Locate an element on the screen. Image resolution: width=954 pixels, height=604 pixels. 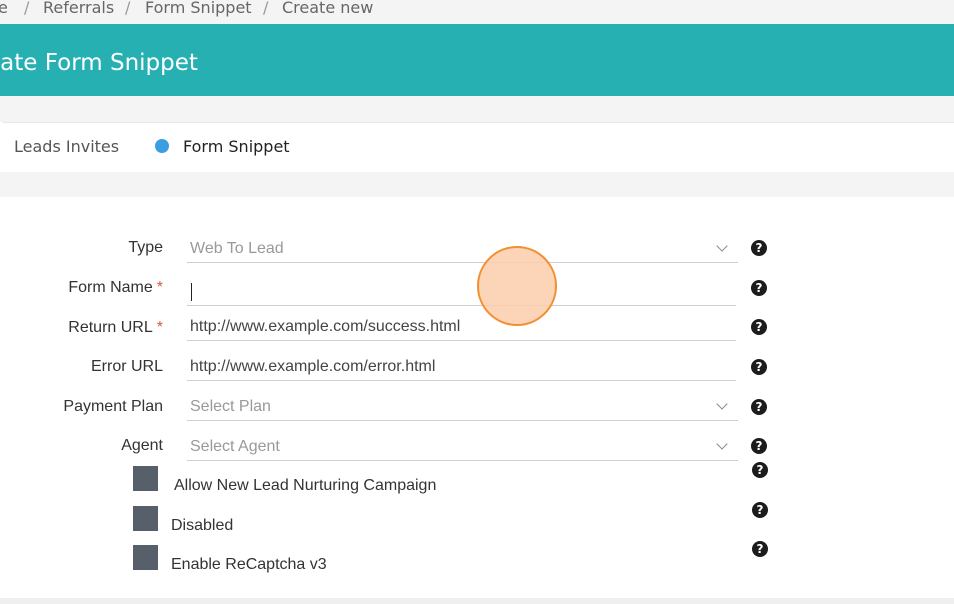
return-url-label: Return URL * is located at coordinates (81, 328).